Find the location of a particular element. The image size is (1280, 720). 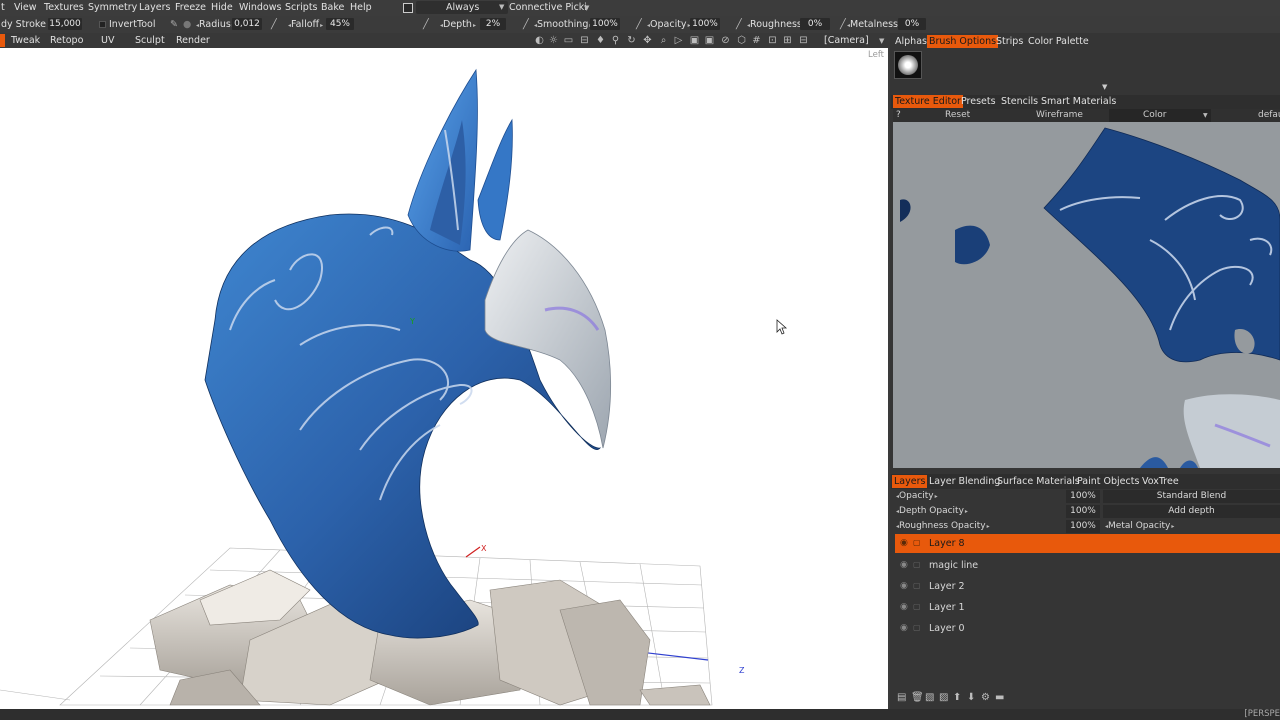

menu-item-bake: Bake is located at coordinates (332, 7).